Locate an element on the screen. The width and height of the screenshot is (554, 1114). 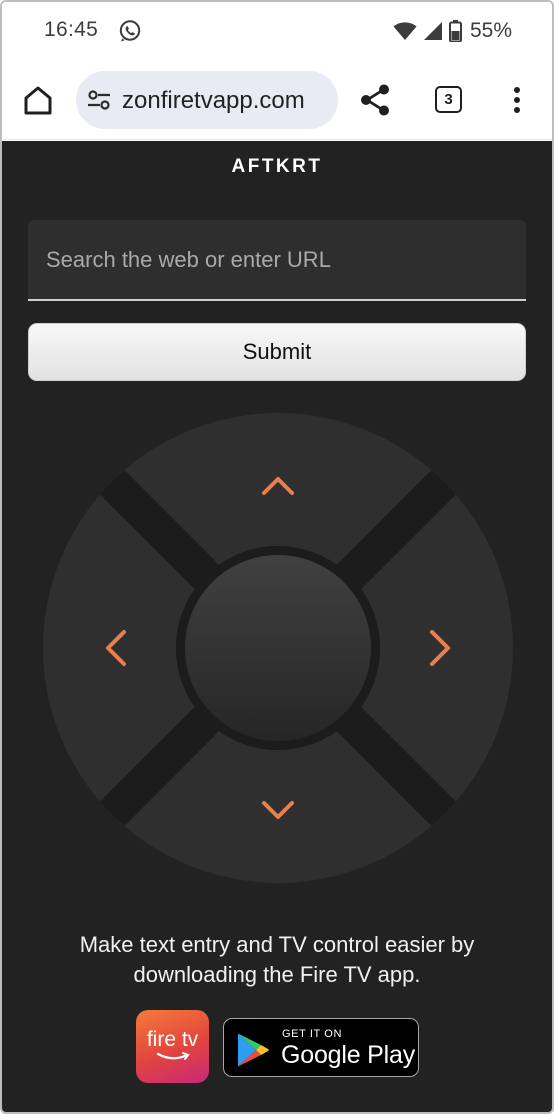
share-icon is located at coordinates (375, 100).